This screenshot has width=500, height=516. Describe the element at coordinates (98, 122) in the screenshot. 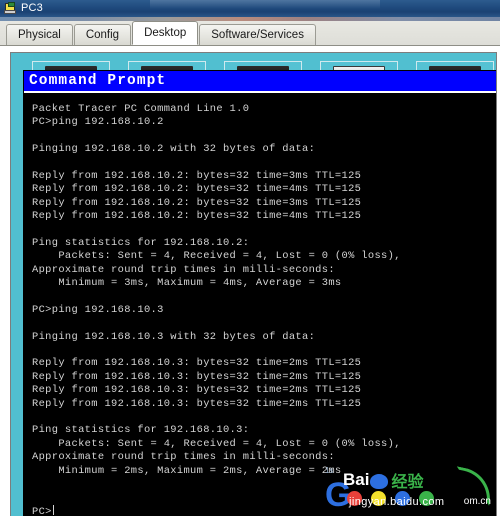

I see `terminal-line: PC>ping 192.168.10.2` at that location.